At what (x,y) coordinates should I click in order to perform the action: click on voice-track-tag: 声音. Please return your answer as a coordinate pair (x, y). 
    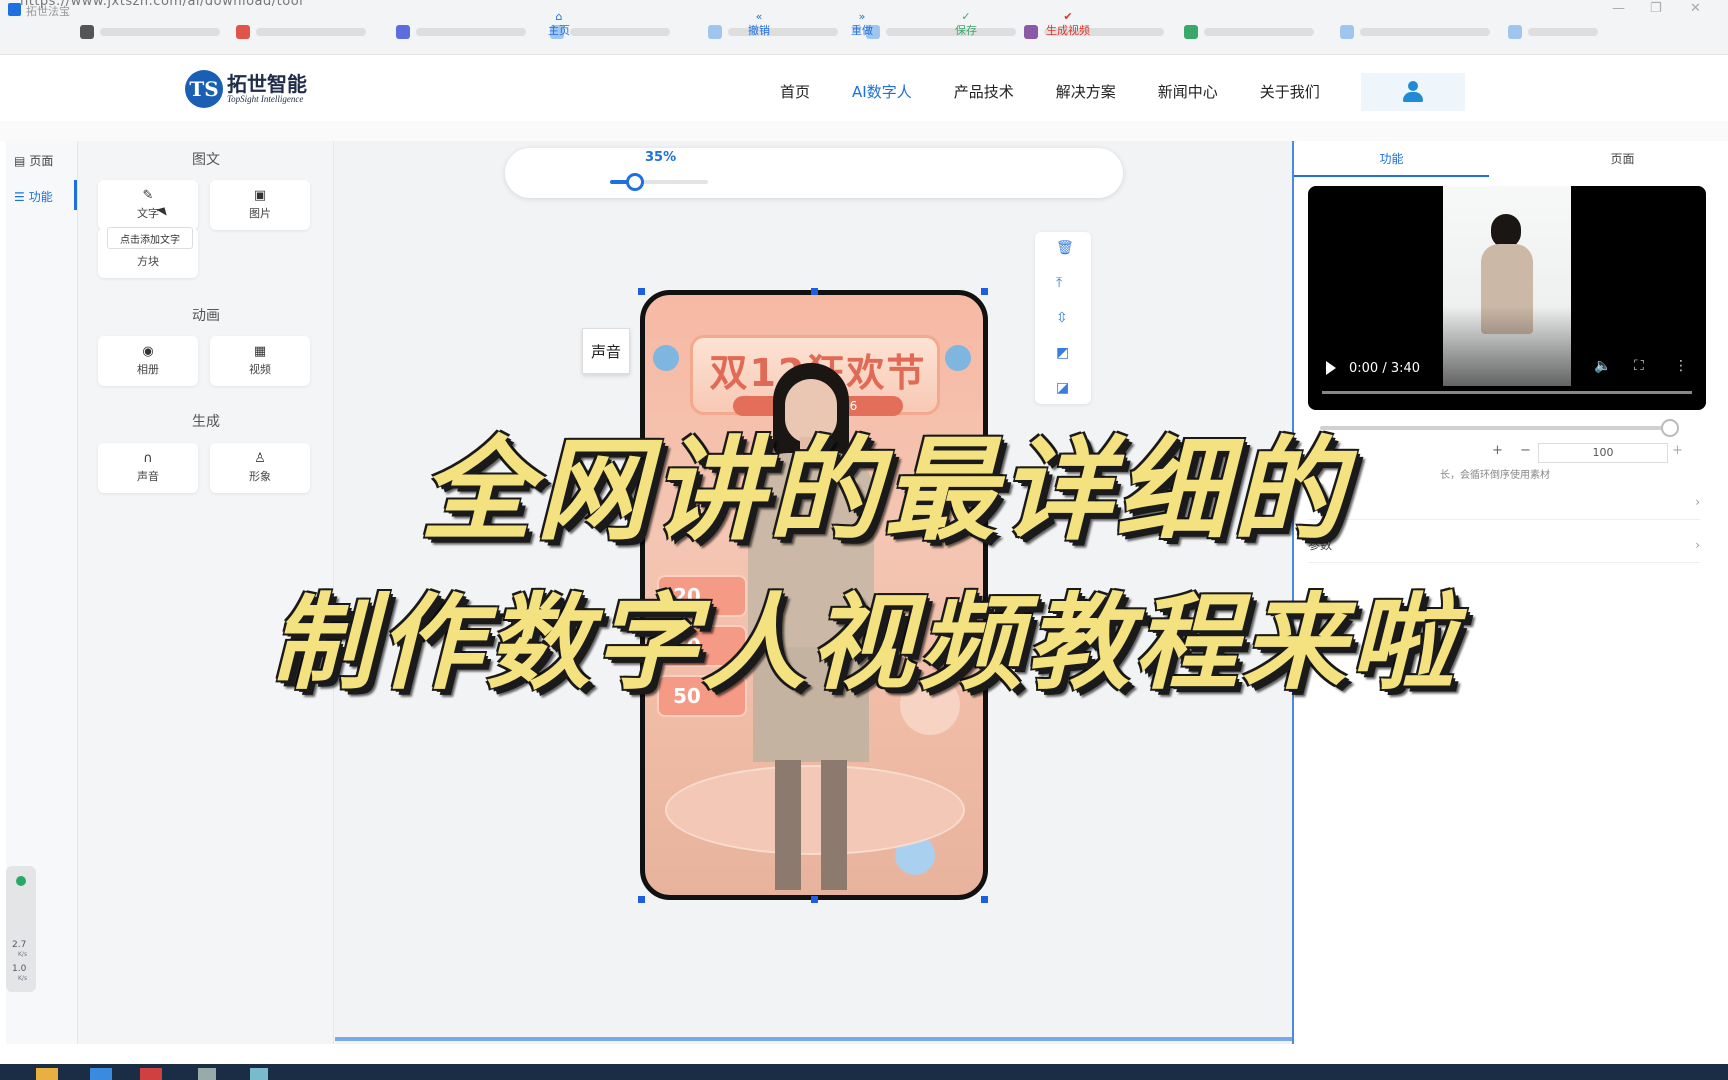
    Looking at the image, I should click on (606, 351).